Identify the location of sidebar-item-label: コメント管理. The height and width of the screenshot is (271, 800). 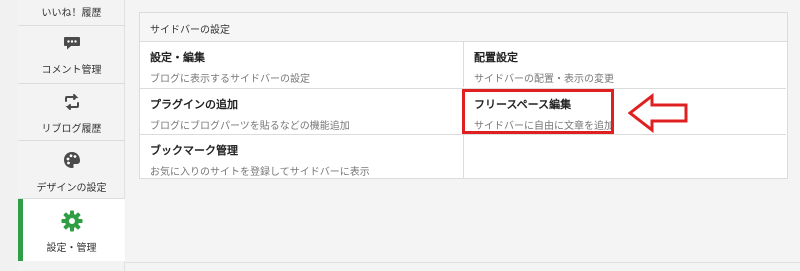
(71, 70).